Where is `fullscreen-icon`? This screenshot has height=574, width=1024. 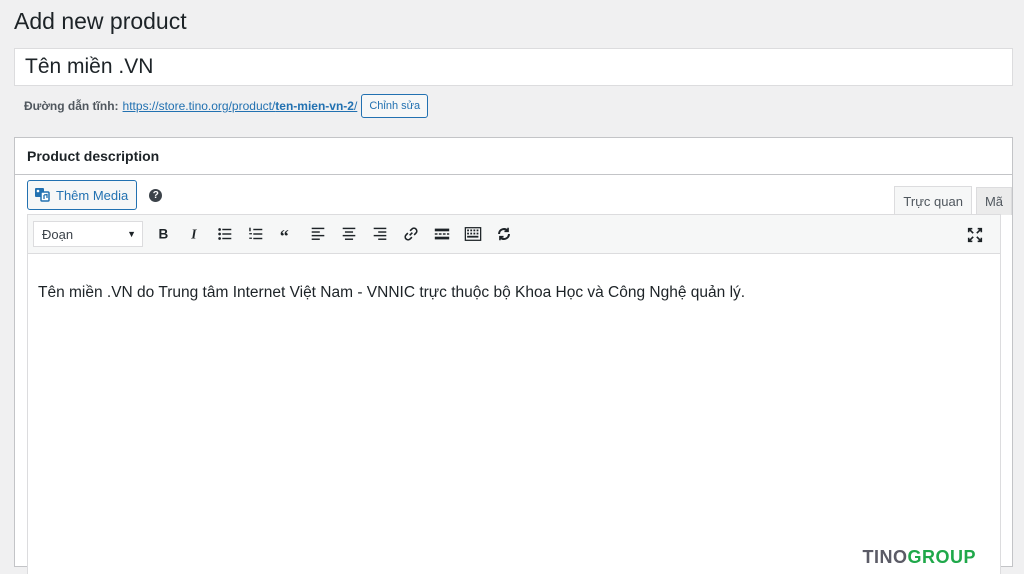
fullscreen-icon is located at coordinates (974, 235).